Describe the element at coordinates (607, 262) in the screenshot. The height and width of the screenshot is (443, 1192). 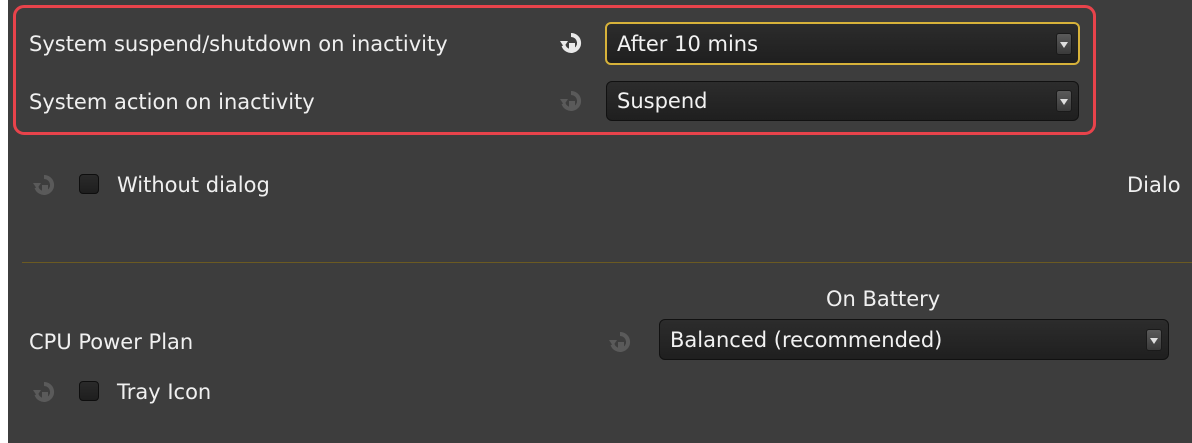
I see `section-divider` at that location.